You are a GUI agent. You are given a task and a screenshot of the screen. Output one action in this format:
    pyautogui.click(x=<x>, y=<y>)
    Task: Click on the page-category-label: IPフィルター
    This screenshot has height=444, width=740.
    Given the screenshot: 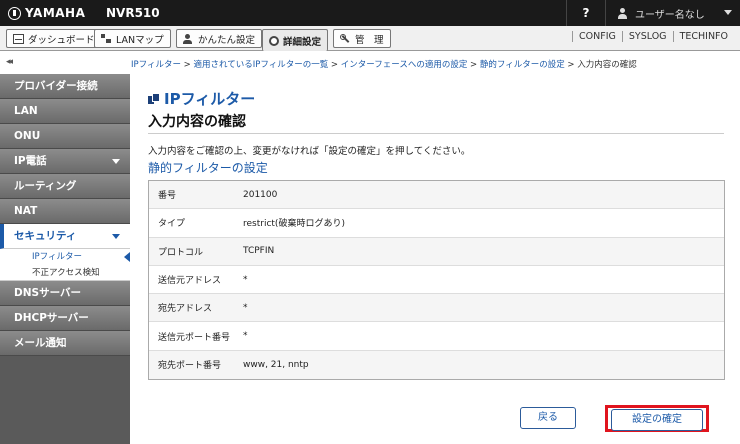 What is the action you would take?
    pyautogui.click(x=210, y=99)
    